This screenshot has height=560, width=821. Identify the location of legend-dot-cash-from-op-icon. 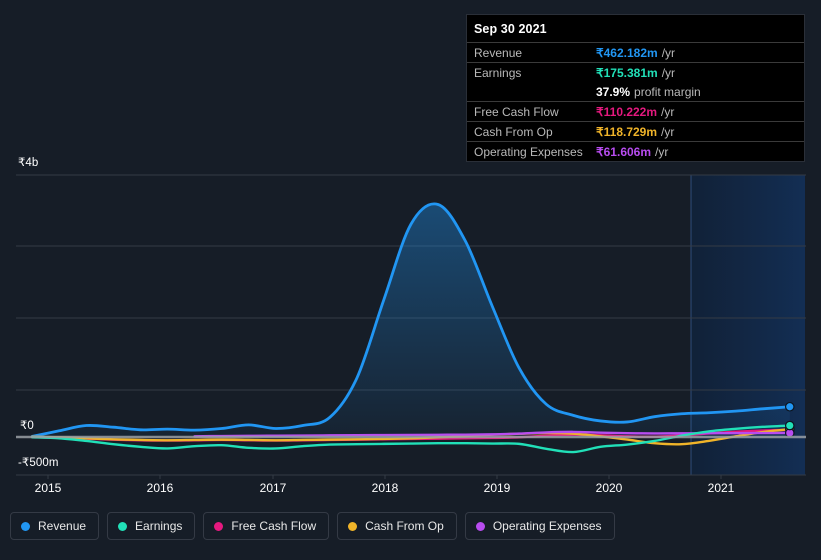
(353, 526).